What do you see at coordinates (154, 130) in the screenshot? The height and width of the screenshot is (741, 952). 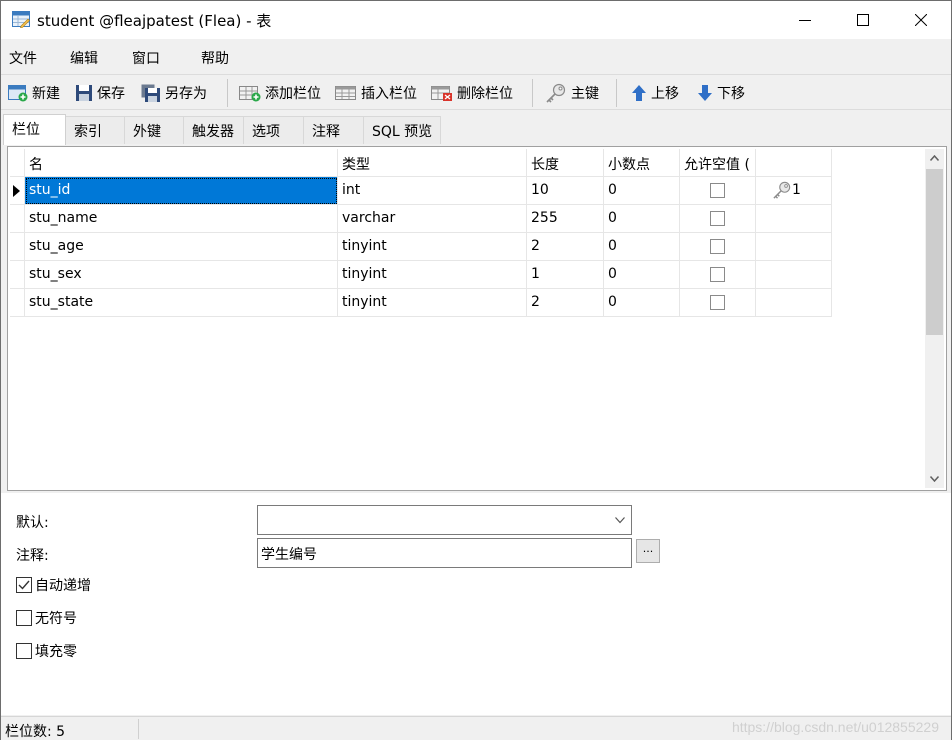 I see `tab-foreign-keys: 外键` at bounding box center [154, 130].